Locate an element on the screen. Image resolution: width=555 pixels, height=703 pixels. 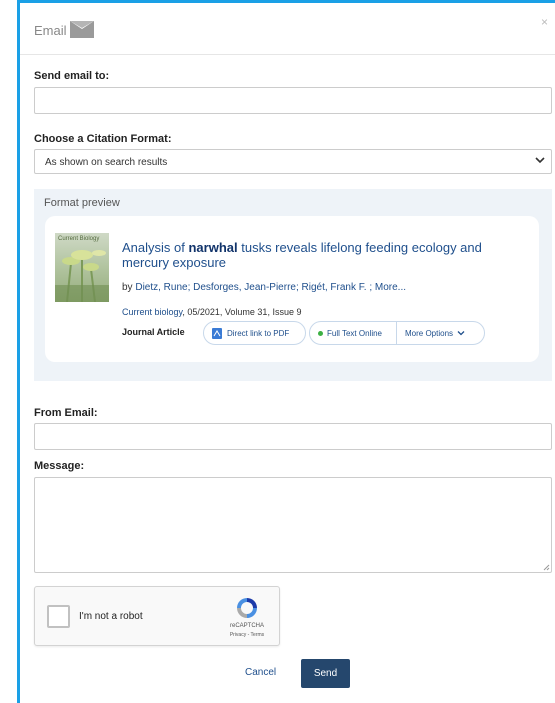
available-dot-icon is located at coordinates (320, 333).